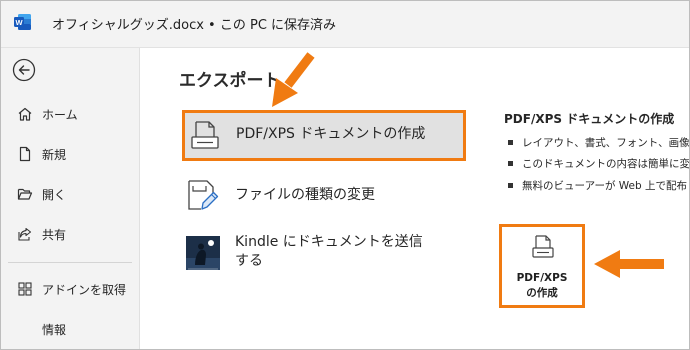  What do you see at coordinates (542, 293) in the screenshot?
I see `create-button-line2: の作成` at bounding box center [542, 293].